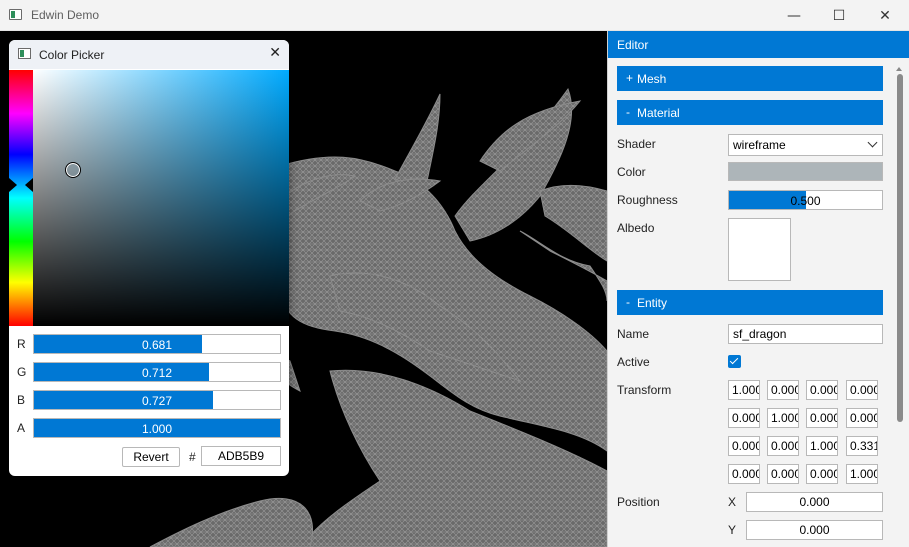  What do you see at coordinates (759, 145) in the screenshot?
I see `shader-value: wireframe` at bounding box center [759, 145].